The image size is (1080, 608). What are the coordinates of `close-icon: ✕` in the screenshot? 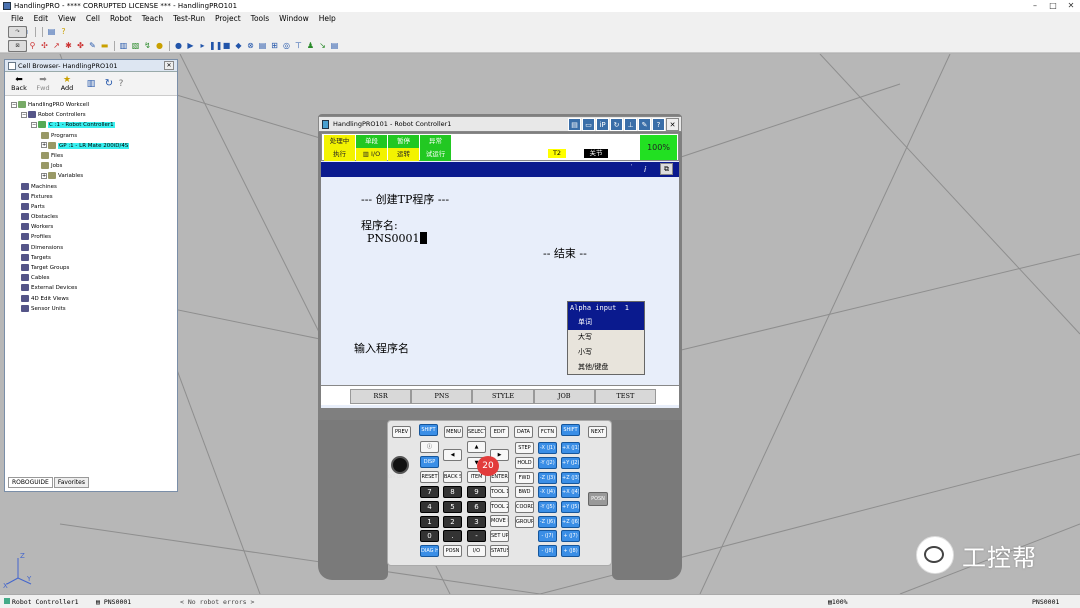 It's located at (1071, 6).